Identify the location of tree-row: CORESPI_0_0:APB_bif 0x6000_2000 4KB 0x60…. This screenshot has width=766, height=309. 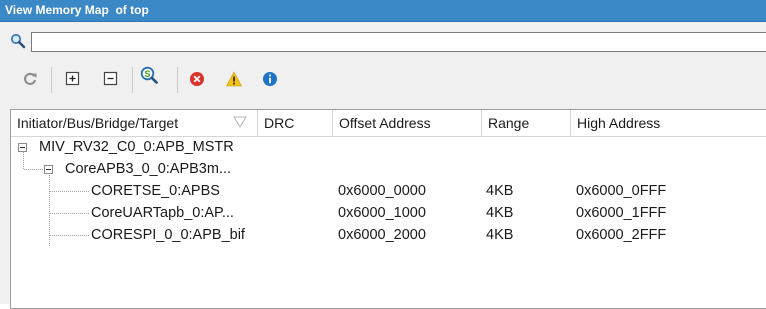
(388, 235).